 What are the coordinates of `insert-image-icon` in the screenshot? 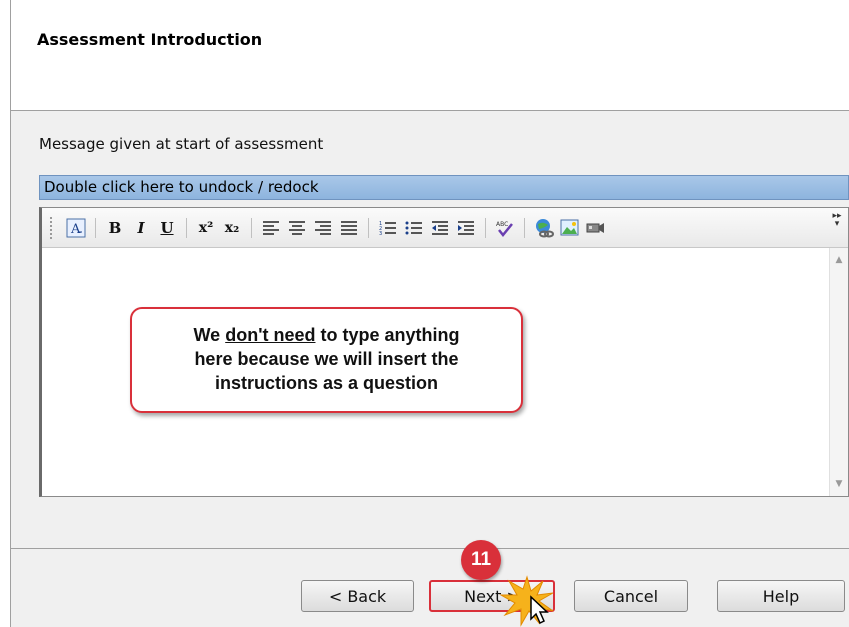 It's located at (570, 228).